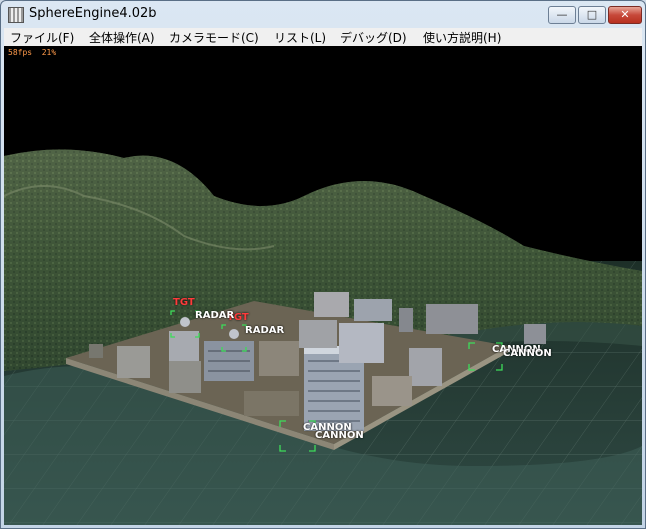 This screenshot has width=646, height=529. Describe the element at coordinates (592, 15) in the screenshot. I see `maximize-button: □` at that location.